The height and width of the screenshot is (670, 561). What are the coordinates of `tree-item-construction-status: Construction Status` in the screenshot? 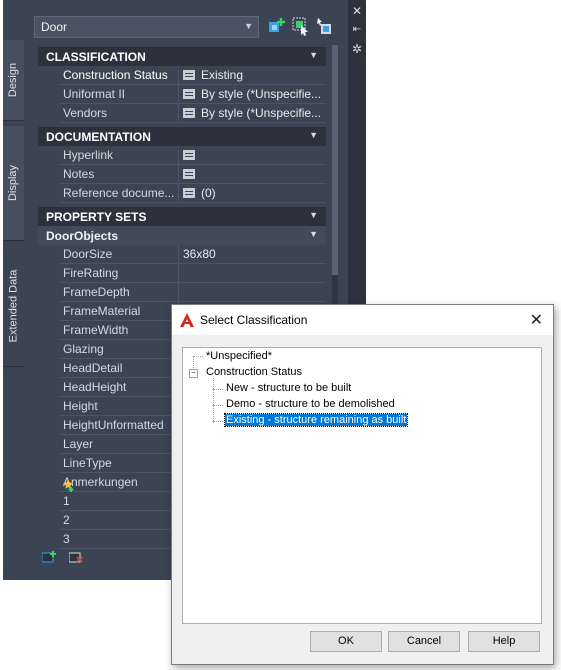 It's located at (254, 372).